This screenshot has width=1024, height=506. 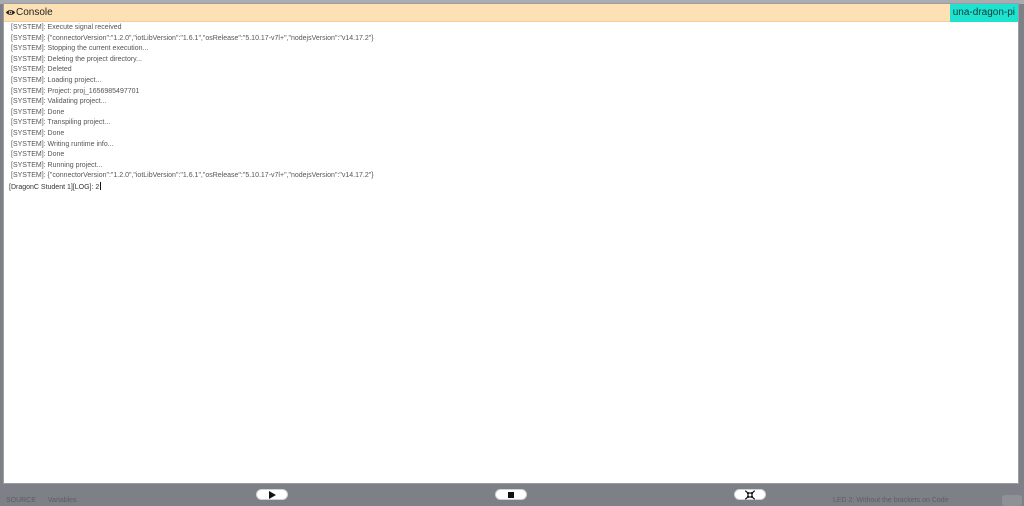 I want to click on log-line: [SYSTEM]: Project: proj_1656985497701, so click(x=75, y=91).